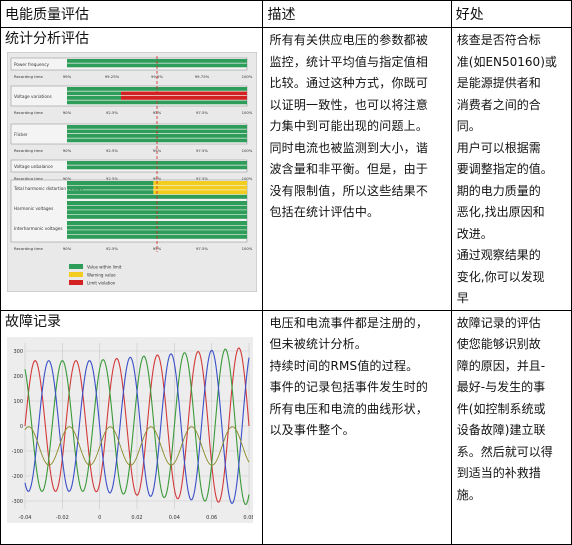 The height and width of the screenshot is (545, 572). What do you see at coordinates (468, 126) in the screenshot?
I see `stats-benefit-line: 同。` at bounding box center [468, 126].